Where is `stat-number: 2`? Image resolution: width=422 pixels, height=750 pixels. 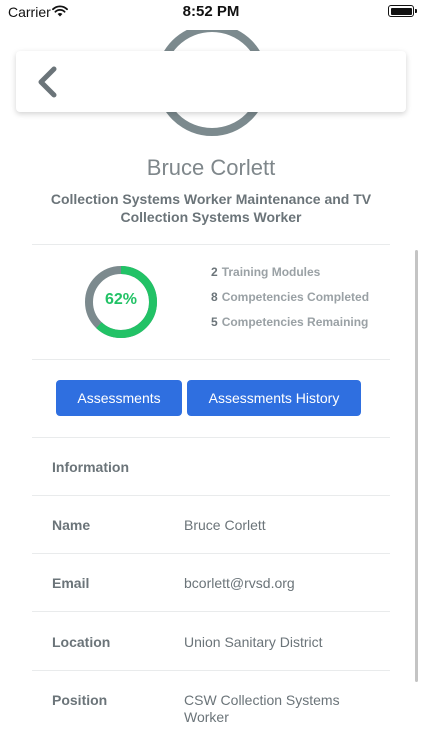 stat-number: 2 is located at coordinates (214, 272).